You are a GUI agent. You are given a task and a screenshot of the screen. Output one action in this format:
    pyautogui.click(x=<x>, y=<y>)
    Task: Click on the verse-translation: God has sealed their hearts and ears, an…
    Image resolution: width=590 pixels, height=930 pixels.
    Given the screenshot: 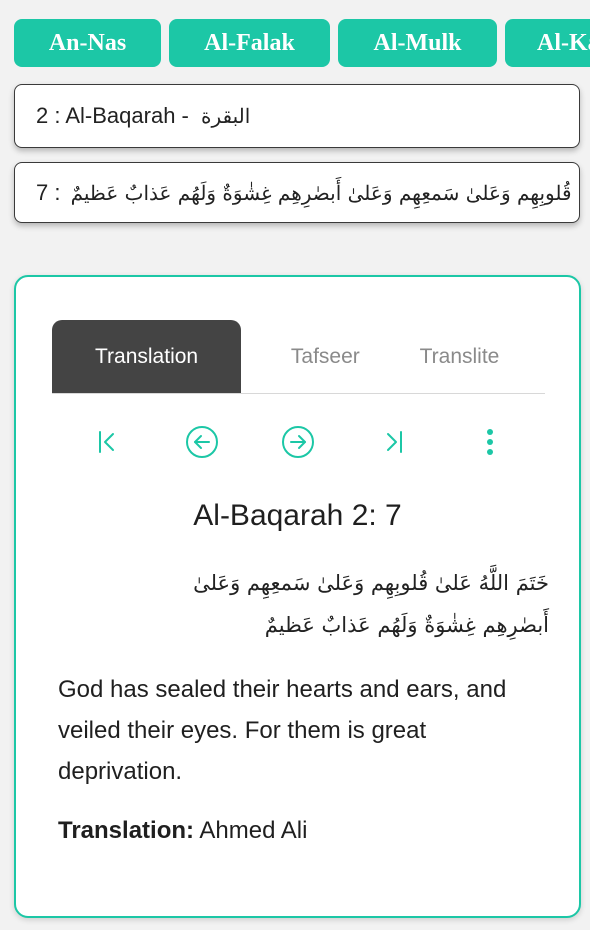 What is the action you would take?
    pyautogui.click(x=282, y=730)
    